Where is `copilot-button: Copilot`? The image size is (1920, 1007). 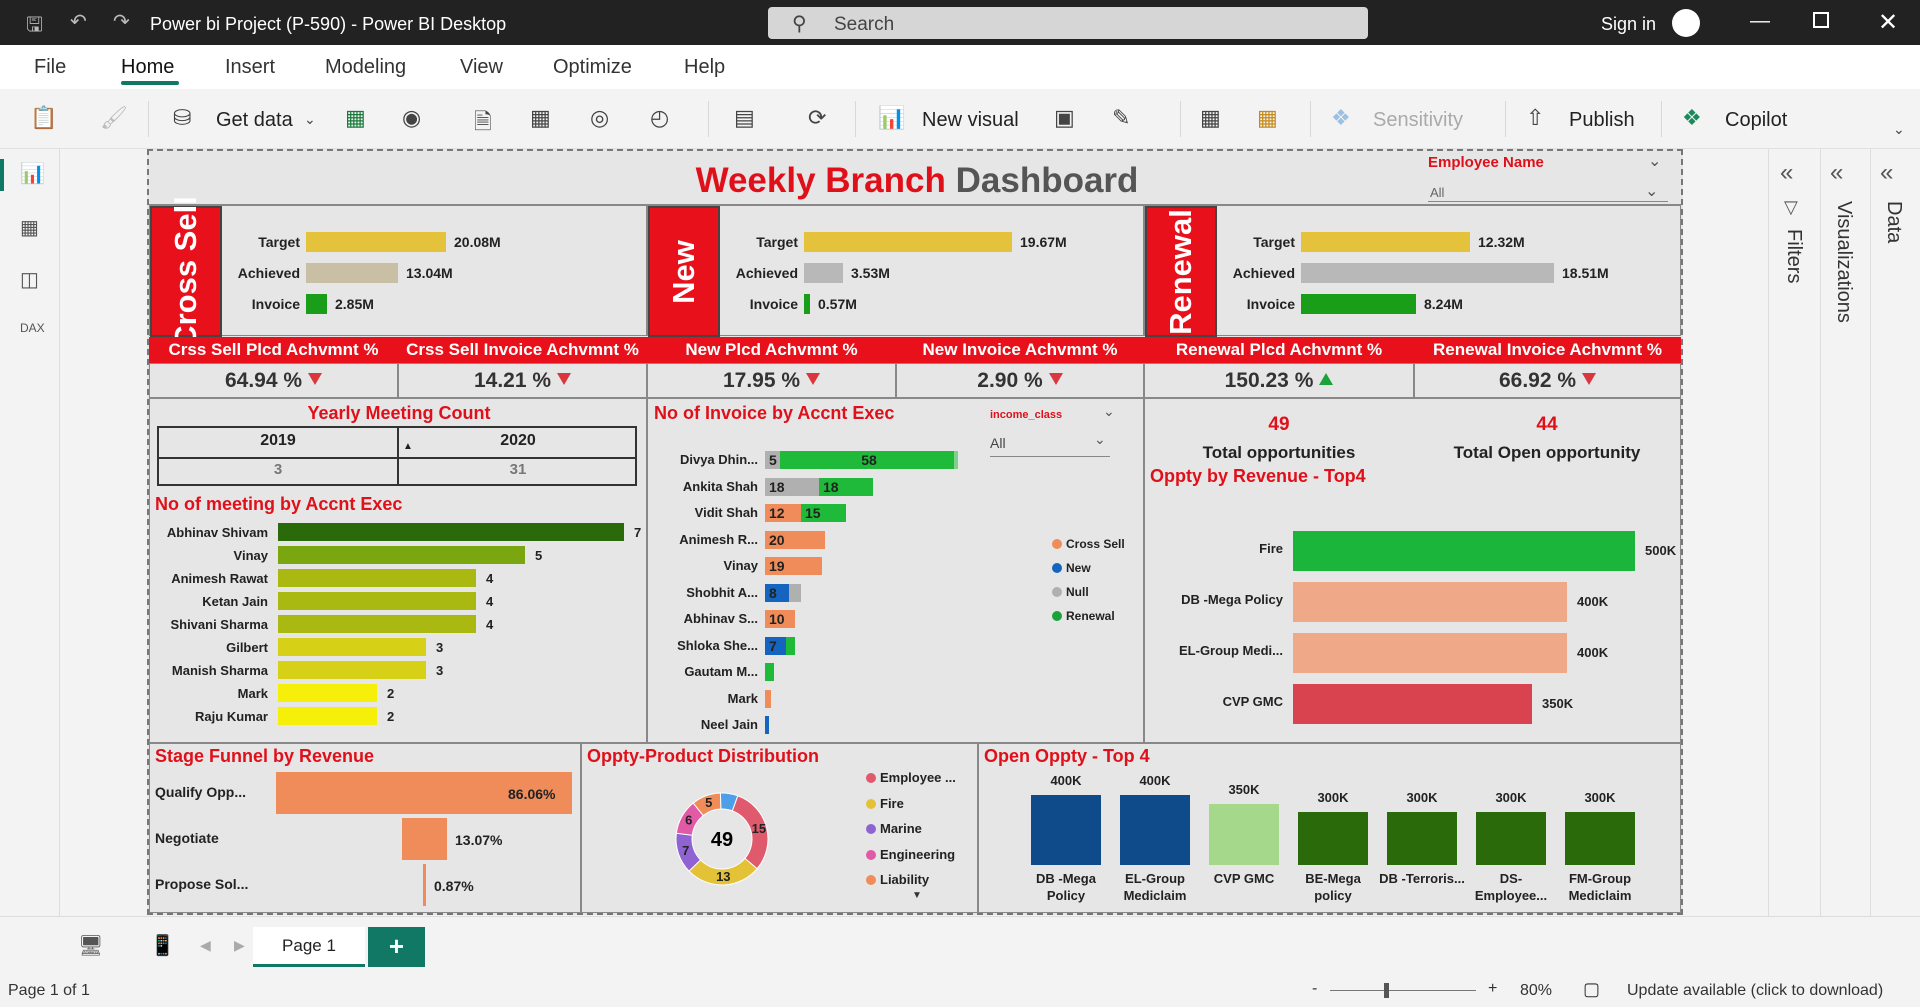
copilot-button: Copilot is located at coordinates (1756, 120).